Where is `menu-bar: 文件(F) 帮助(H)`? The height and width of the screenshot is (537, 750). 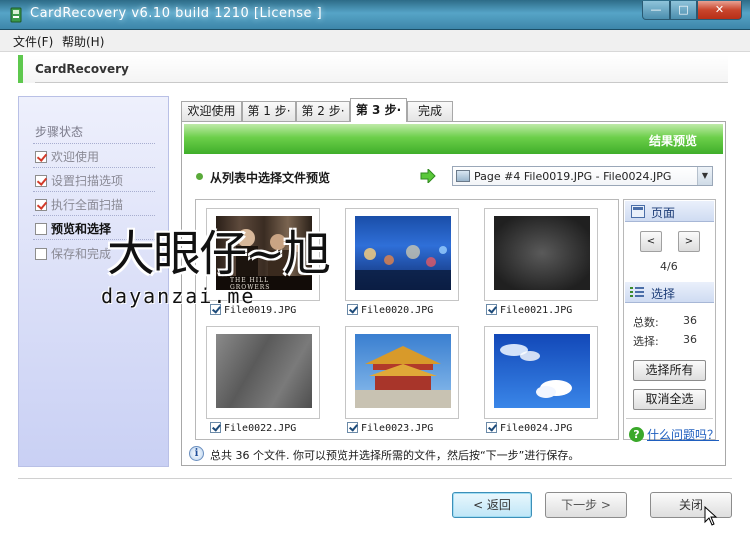
menu-bar: 文件(F) 帮助(H) is located at coordinates (375, 41).